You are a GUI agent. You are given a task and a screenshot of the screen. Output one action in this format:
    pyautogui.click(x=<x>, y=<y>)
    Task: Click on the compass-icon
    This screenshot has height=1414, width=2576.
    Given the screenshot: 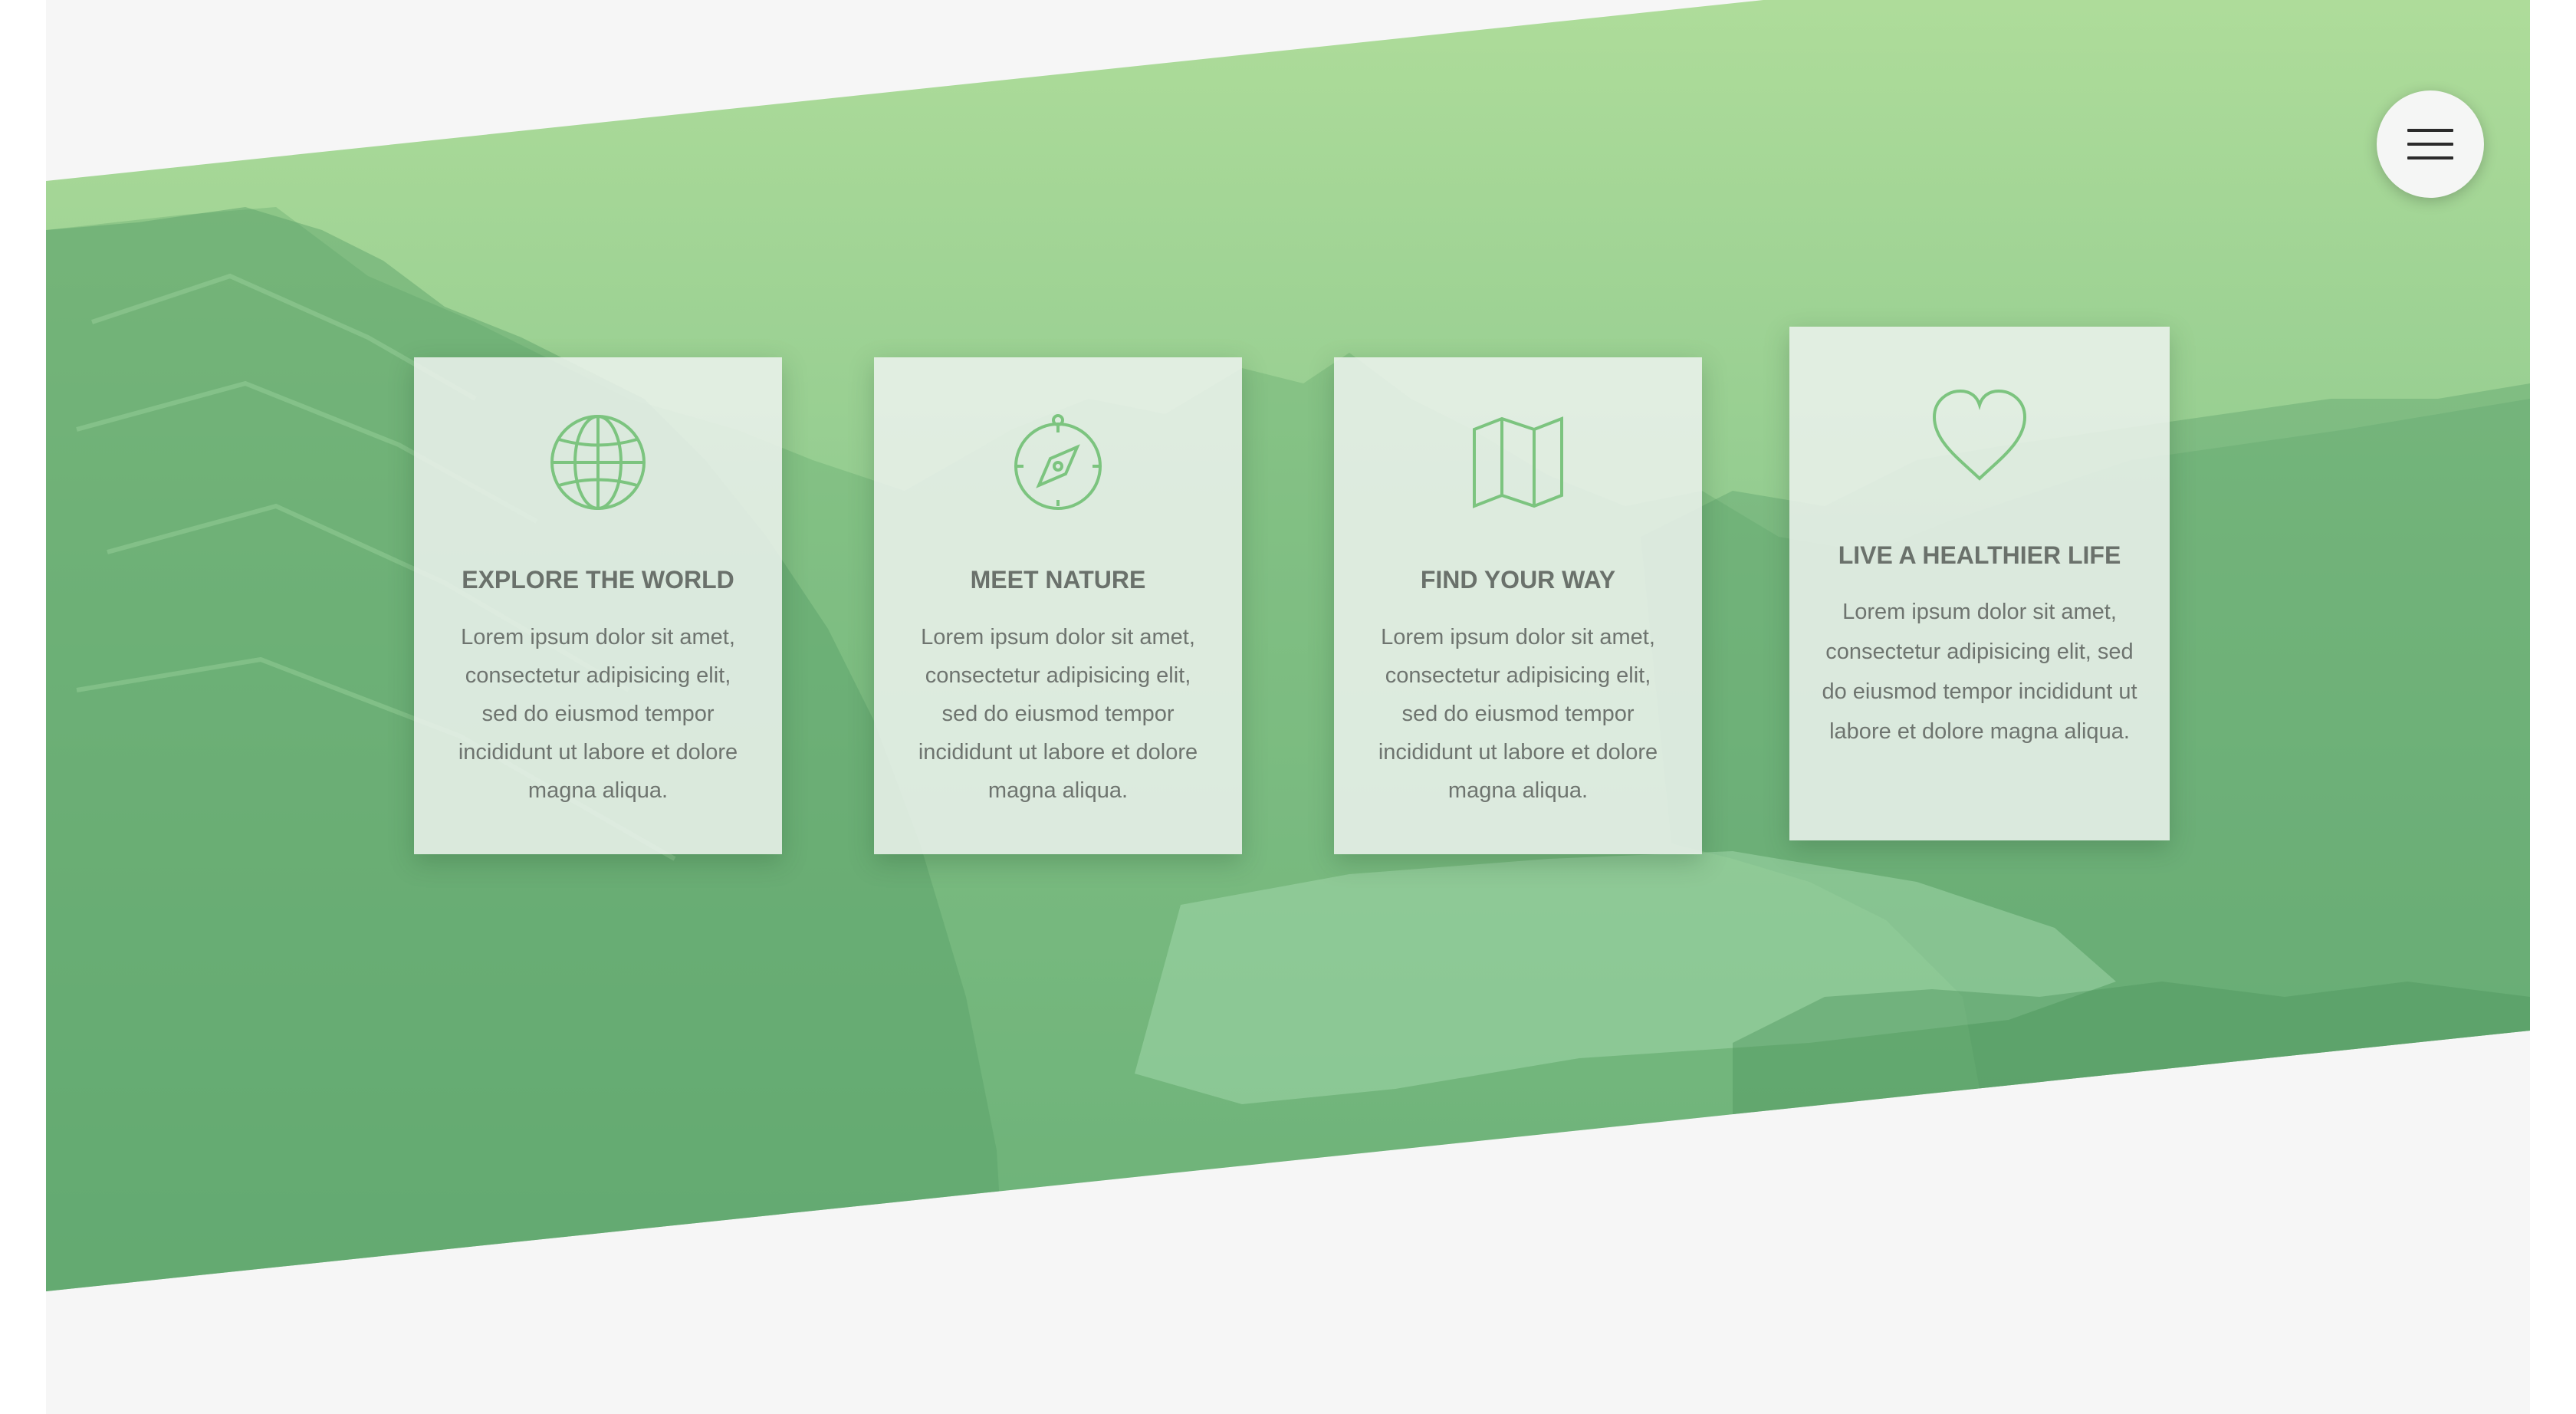 What is the action you would take?
    pyautogui.click(x=1058, y=462)
    